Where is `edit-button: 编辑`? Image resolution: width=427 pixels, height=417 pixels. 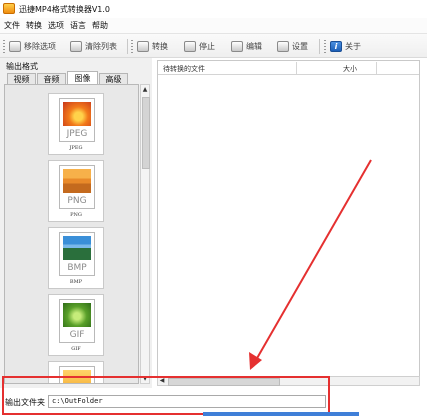
edit-button: 编辑 is located at coordinates (246, 46).